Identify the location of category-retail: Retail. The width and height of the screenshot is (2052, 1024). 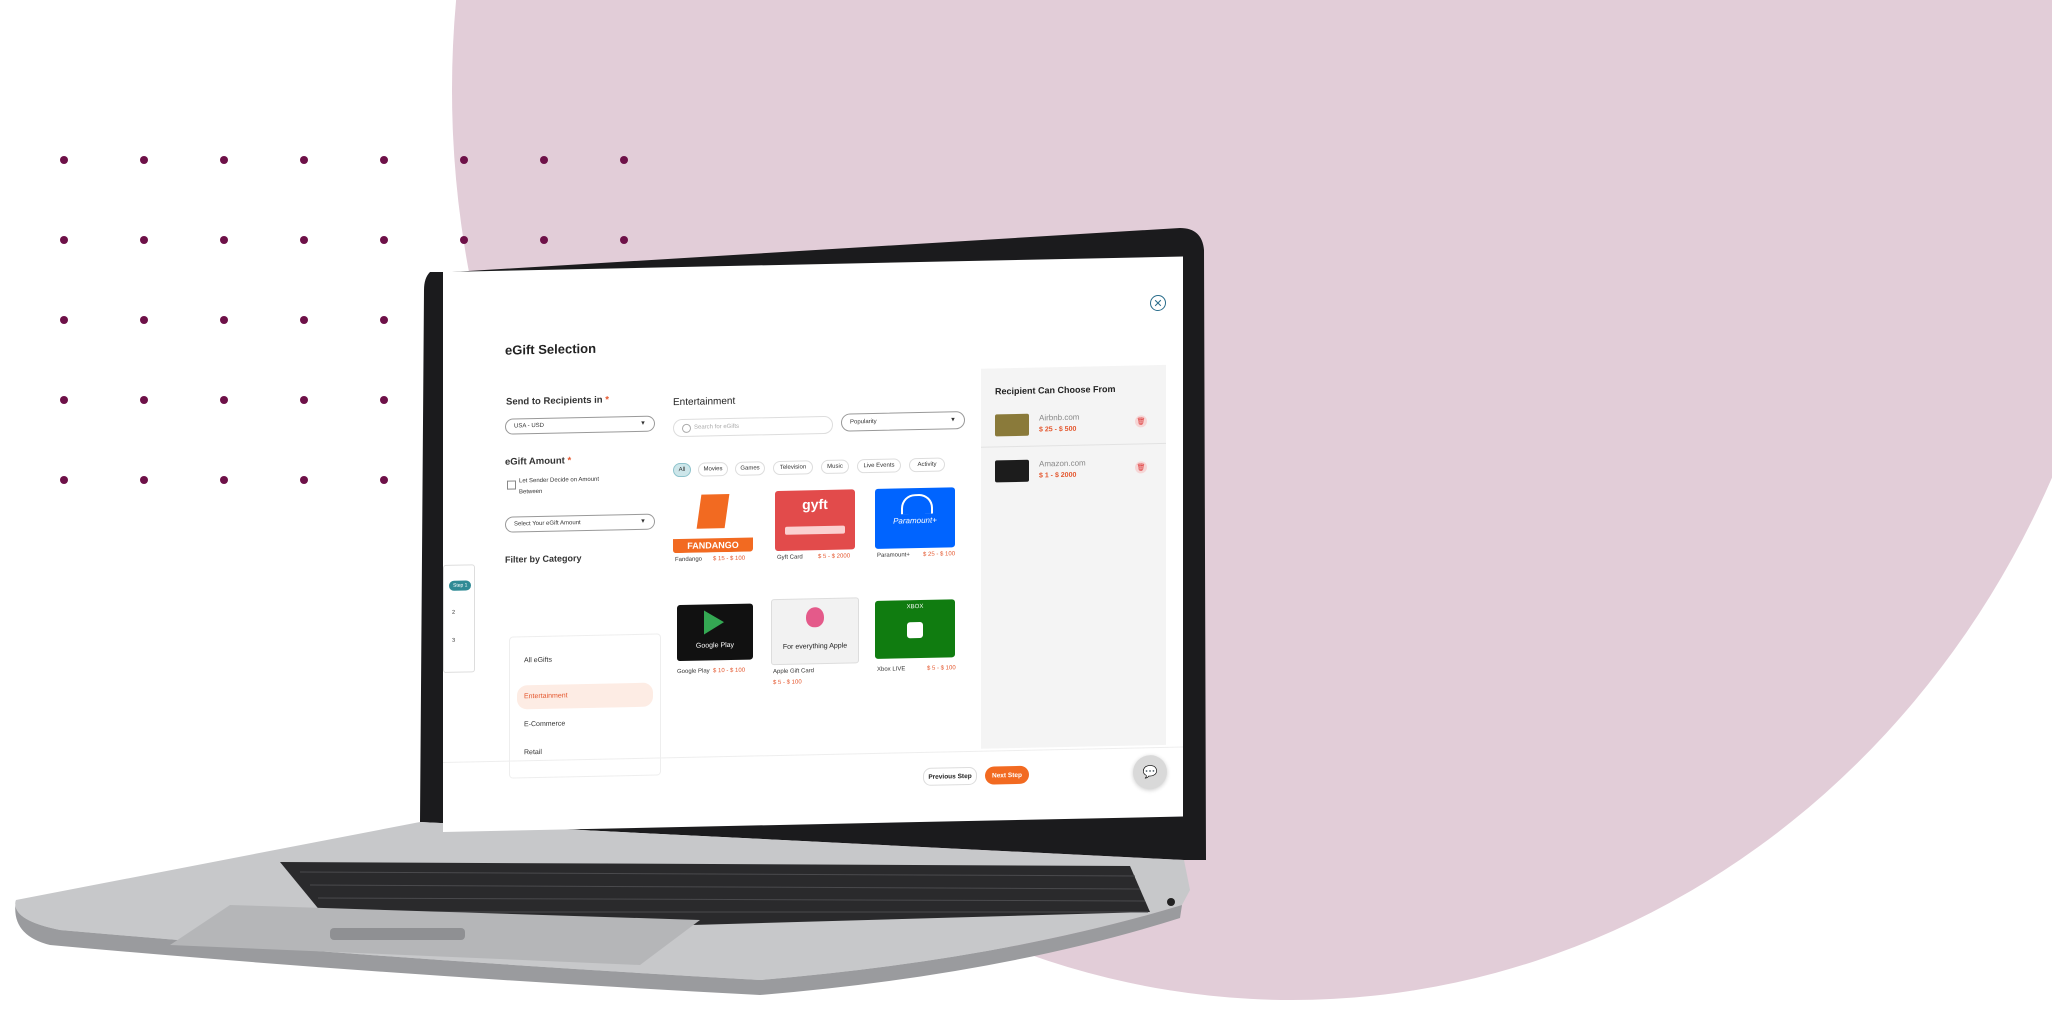
(533, 752).